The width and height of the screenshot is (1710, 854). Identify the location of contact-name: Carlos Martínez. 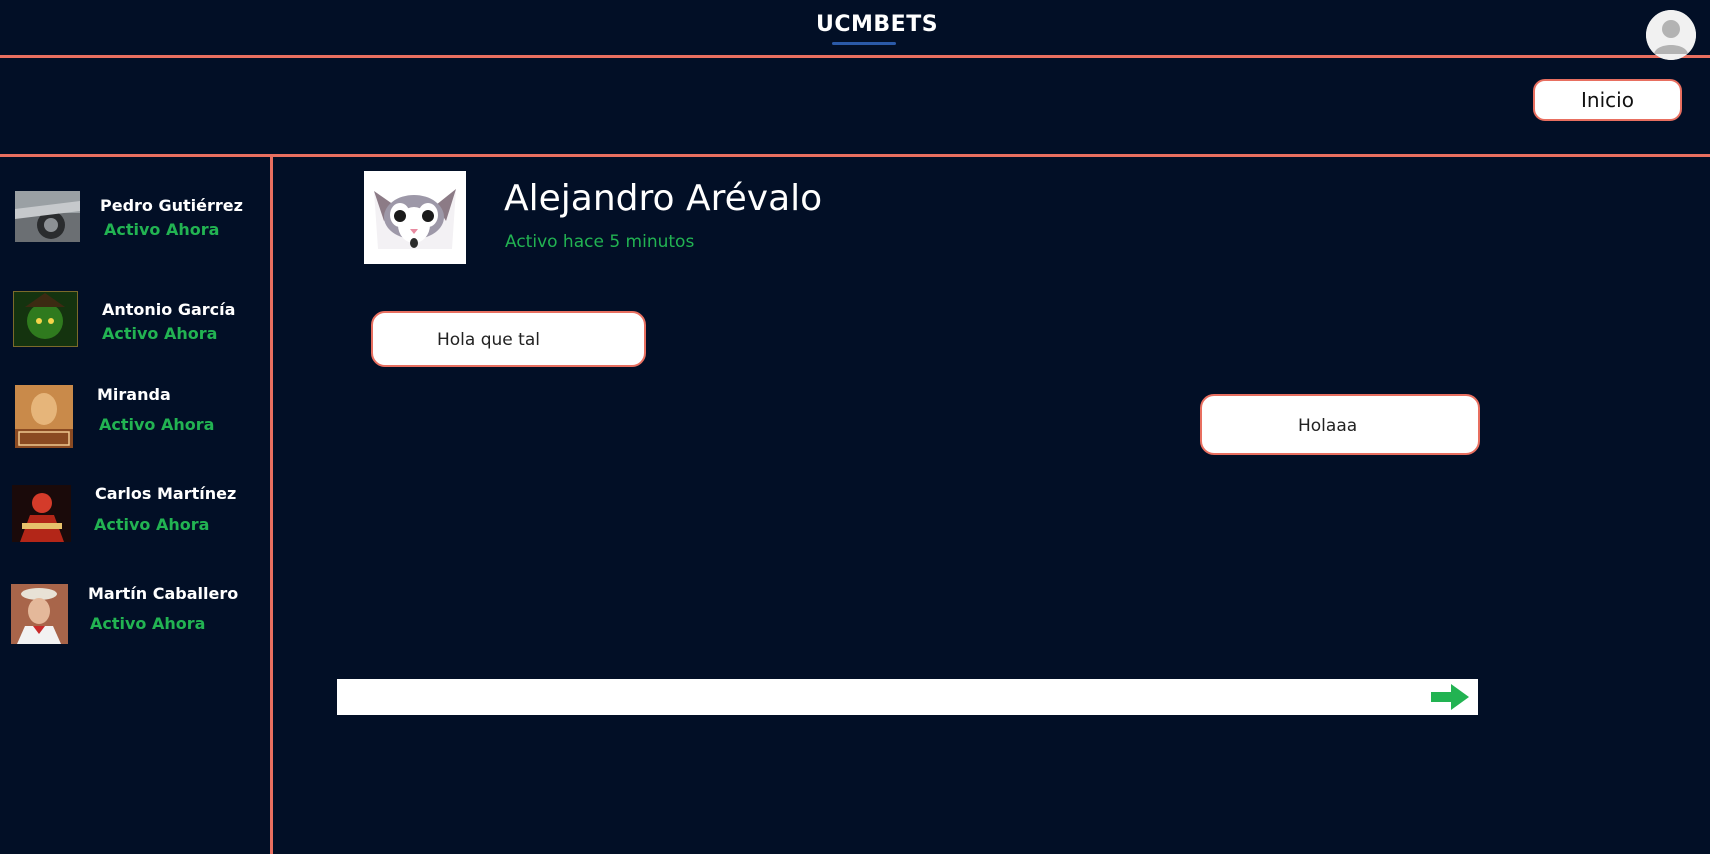
(166, 493).